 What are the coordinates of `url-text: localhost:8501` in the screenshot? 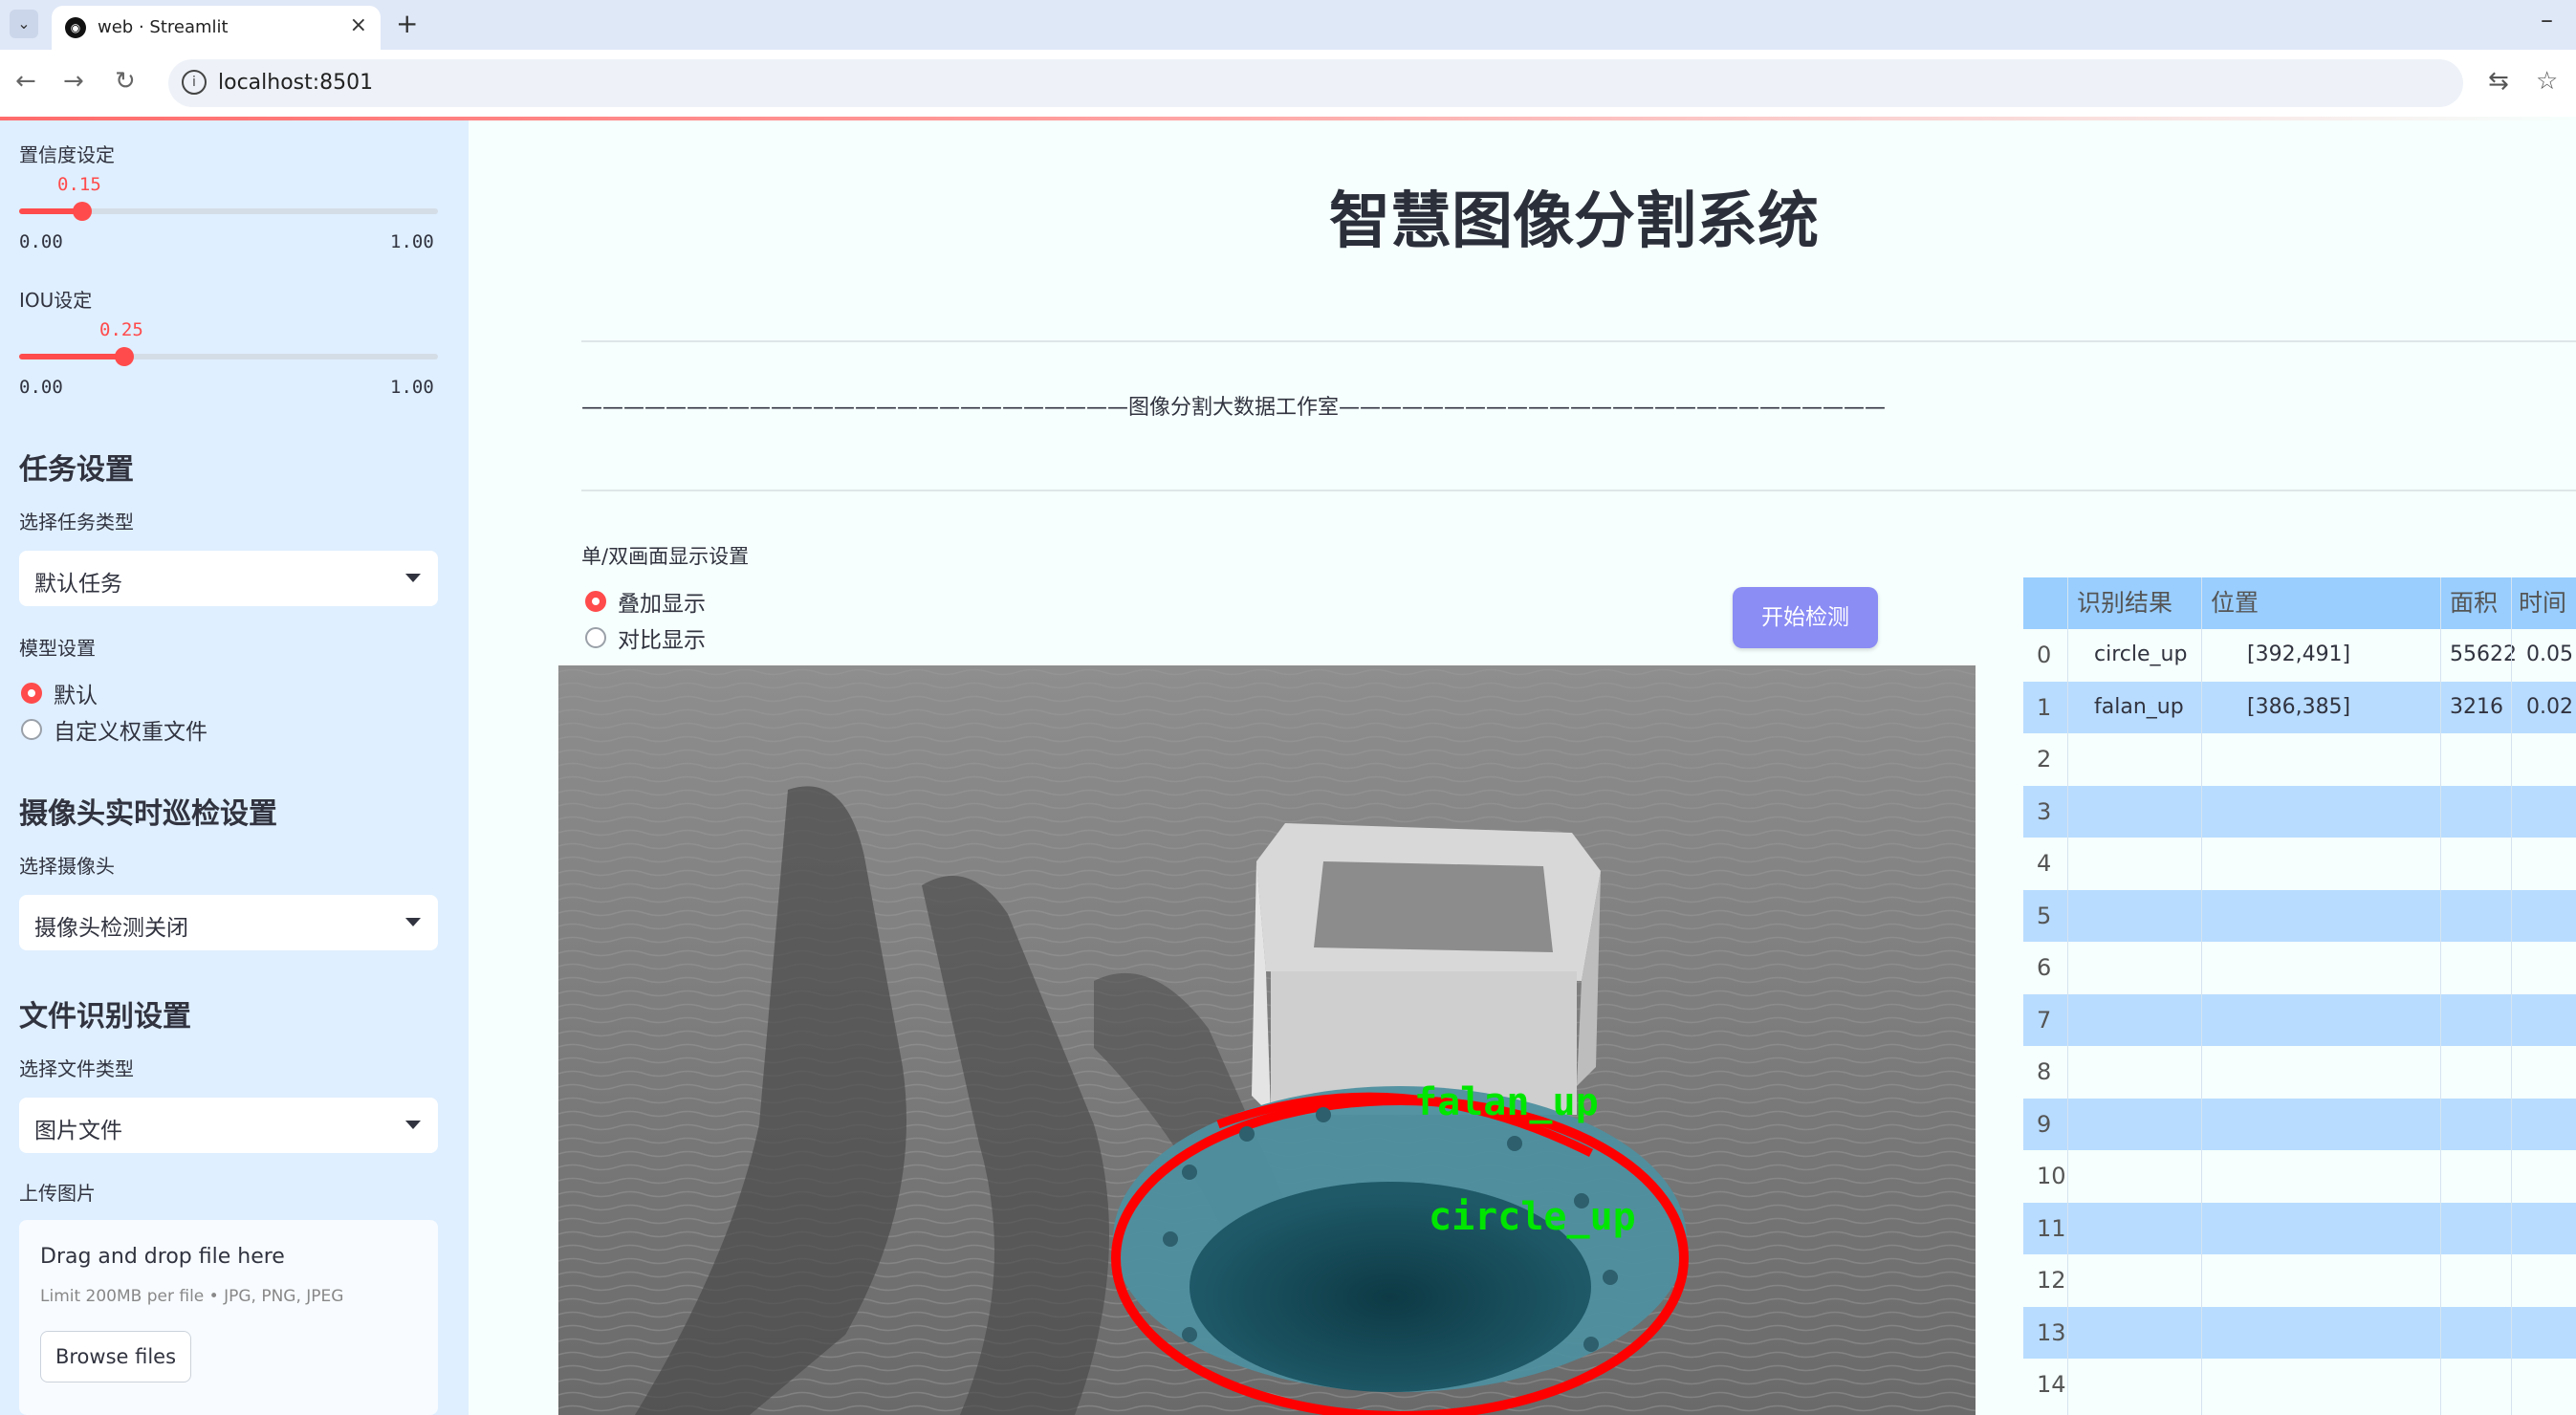 It's located at (295, 83).